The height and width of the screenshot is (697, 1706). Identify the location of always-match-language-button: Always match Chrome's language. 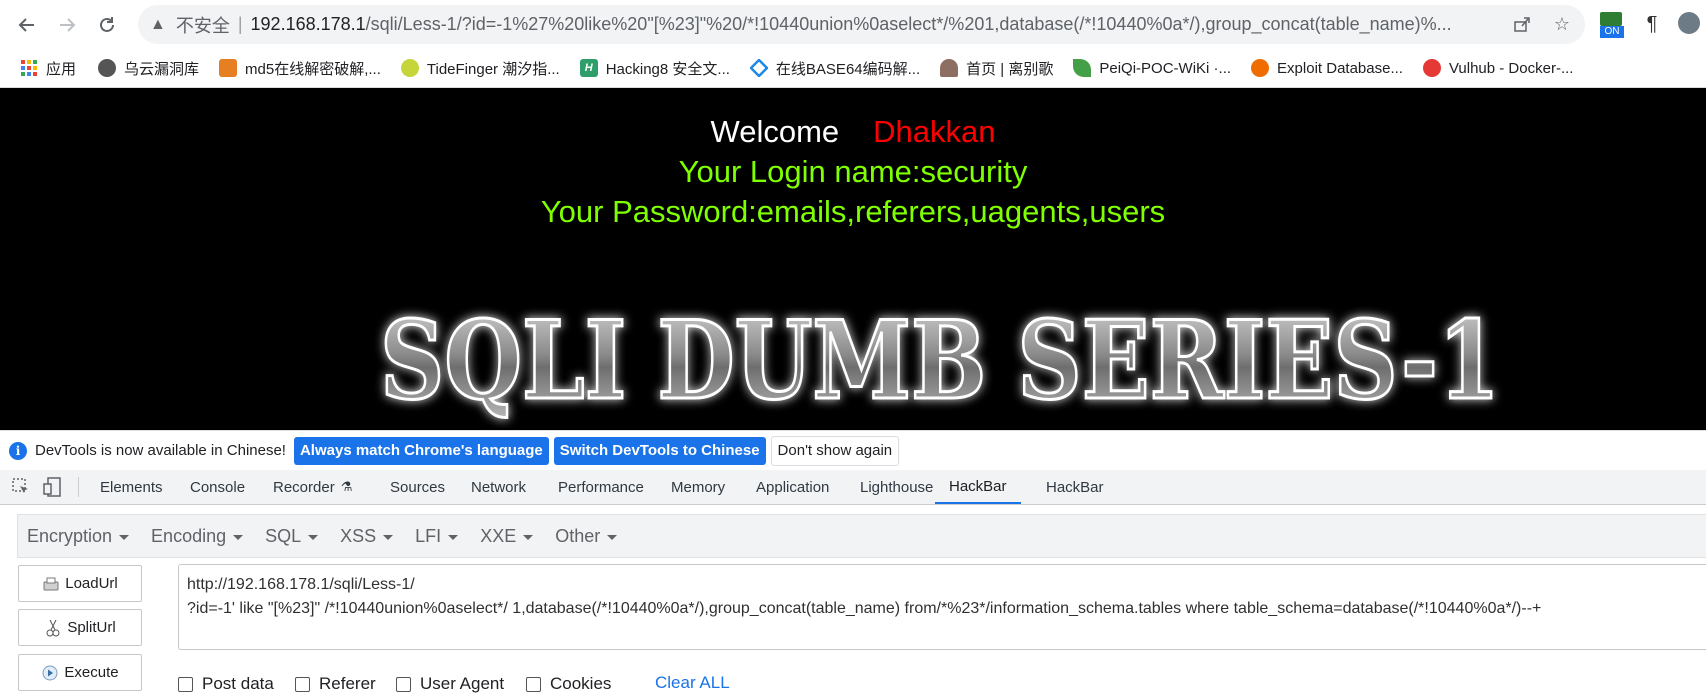
(421, 450).